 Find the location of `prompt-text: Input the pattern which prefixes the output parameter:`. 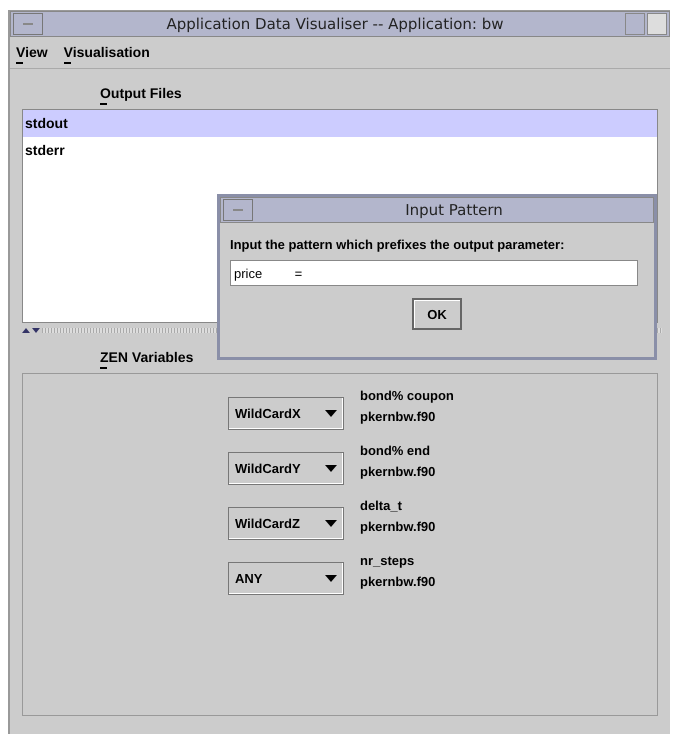

prompt-text: Input the pattern which prefixes the output parameter: is located at coordinates (398, 244).